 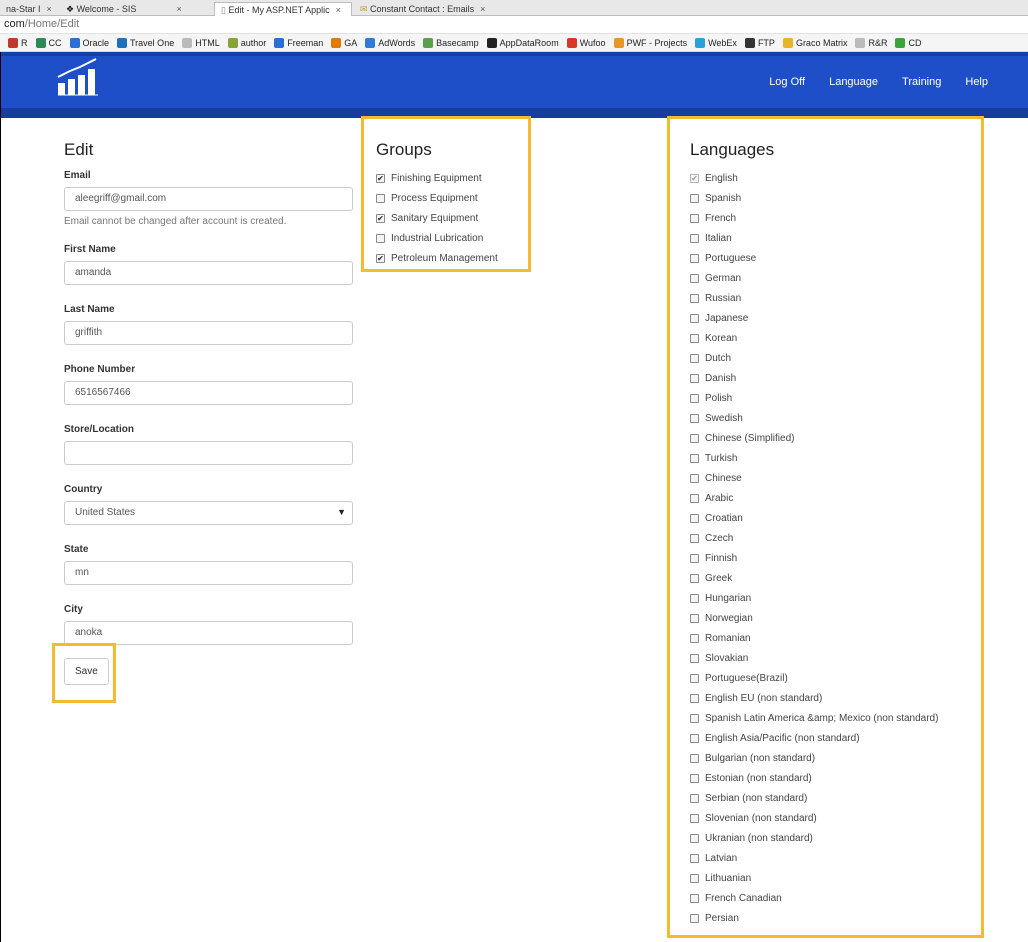 I want to click on language-item: French Canadian, so click(x=814, y=898).